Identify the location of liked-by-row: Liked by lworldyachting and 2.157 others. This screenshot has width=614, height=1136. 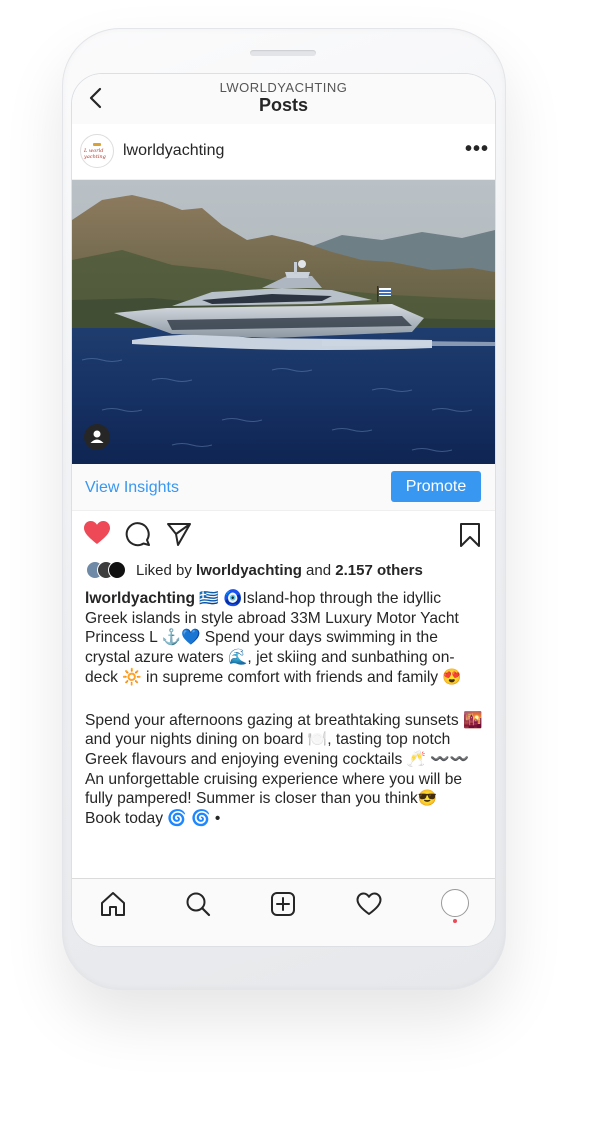
(286, 571).